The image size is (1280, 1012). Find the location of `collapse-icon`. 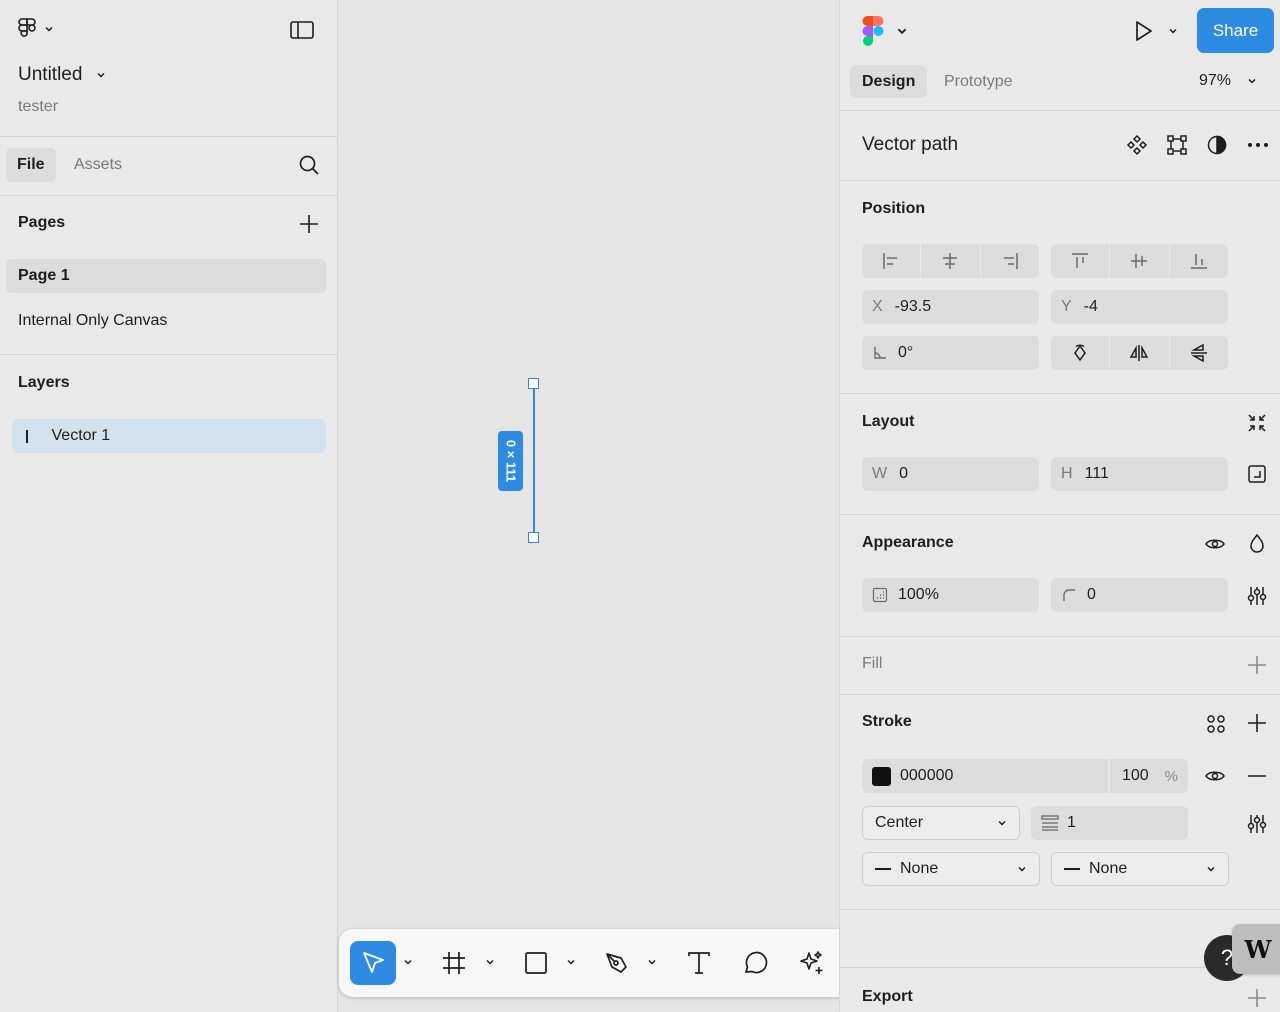

collapse-icon is located at coordinates (1257, 423).